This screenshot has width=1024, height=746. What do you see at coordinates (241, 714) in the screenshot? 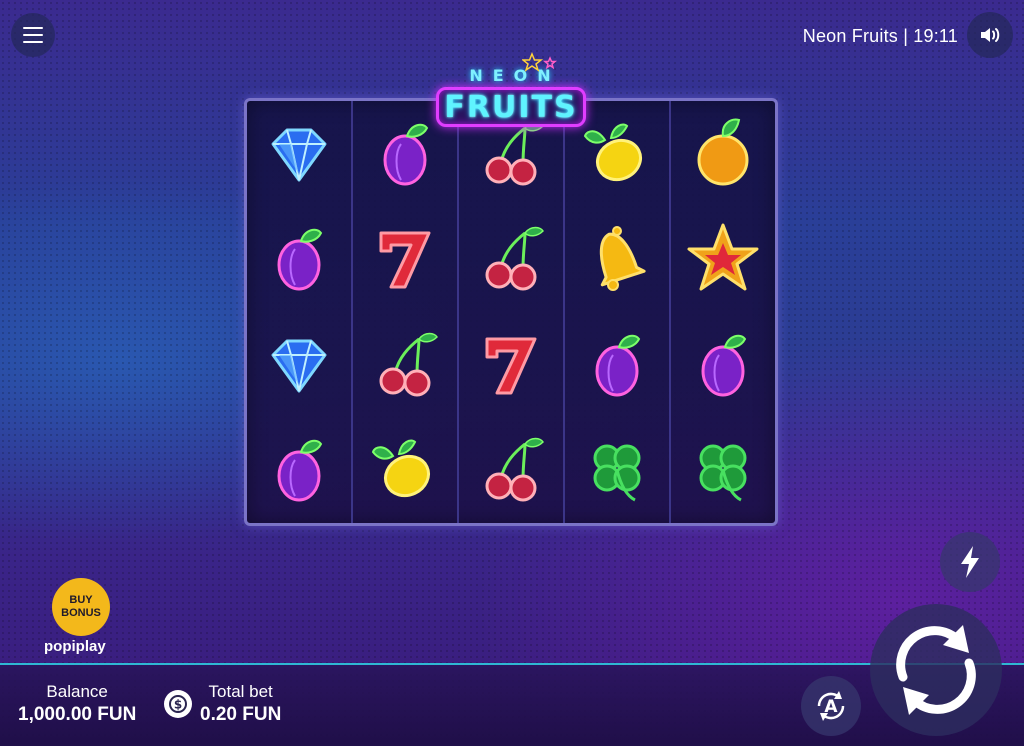
I see `total-bet-value: 0.20 FUN` at bounding box center [241, 714].